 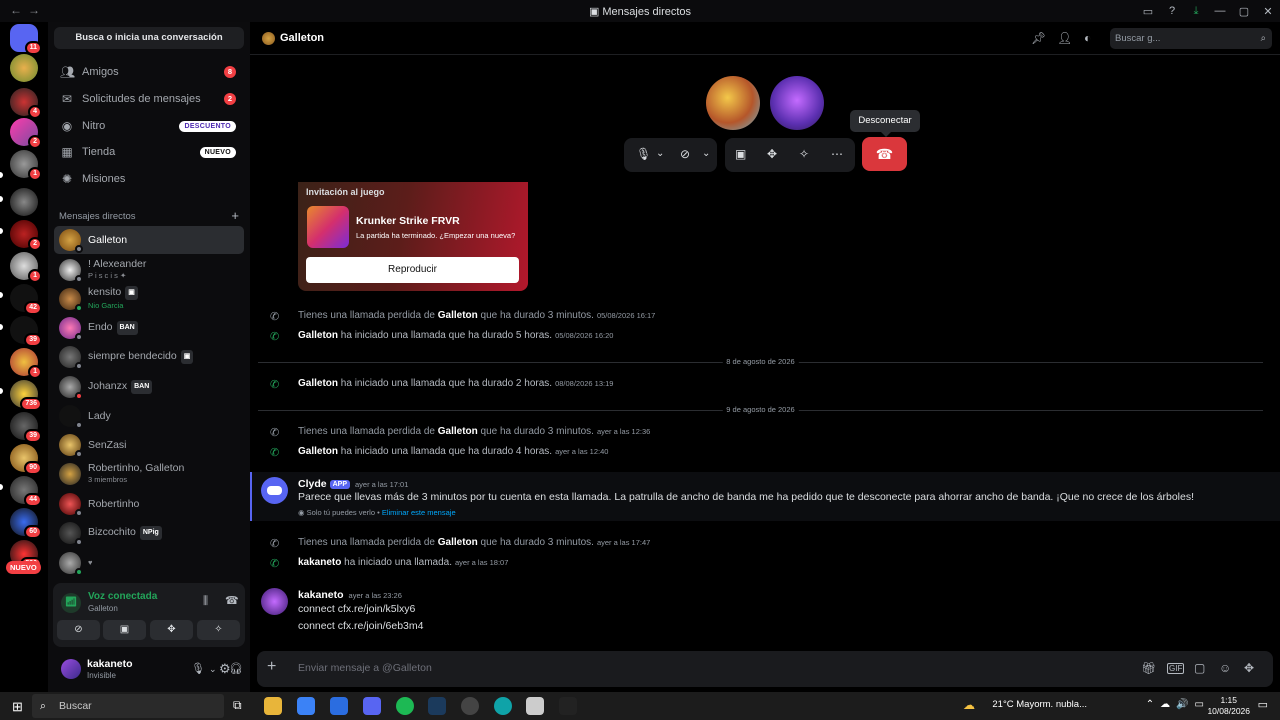 I want to click on play-button: Reproducir, so click(x=412, y=270).